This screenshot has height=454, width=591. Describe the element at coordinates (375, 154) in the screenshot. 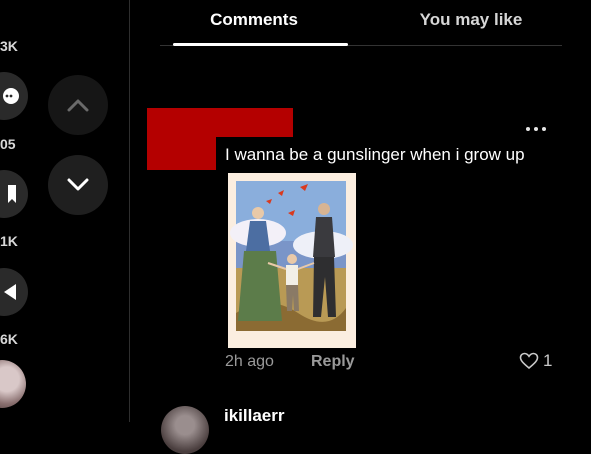

I see `comment-text: I wanna be a gunslinger when i grow up` at that location.